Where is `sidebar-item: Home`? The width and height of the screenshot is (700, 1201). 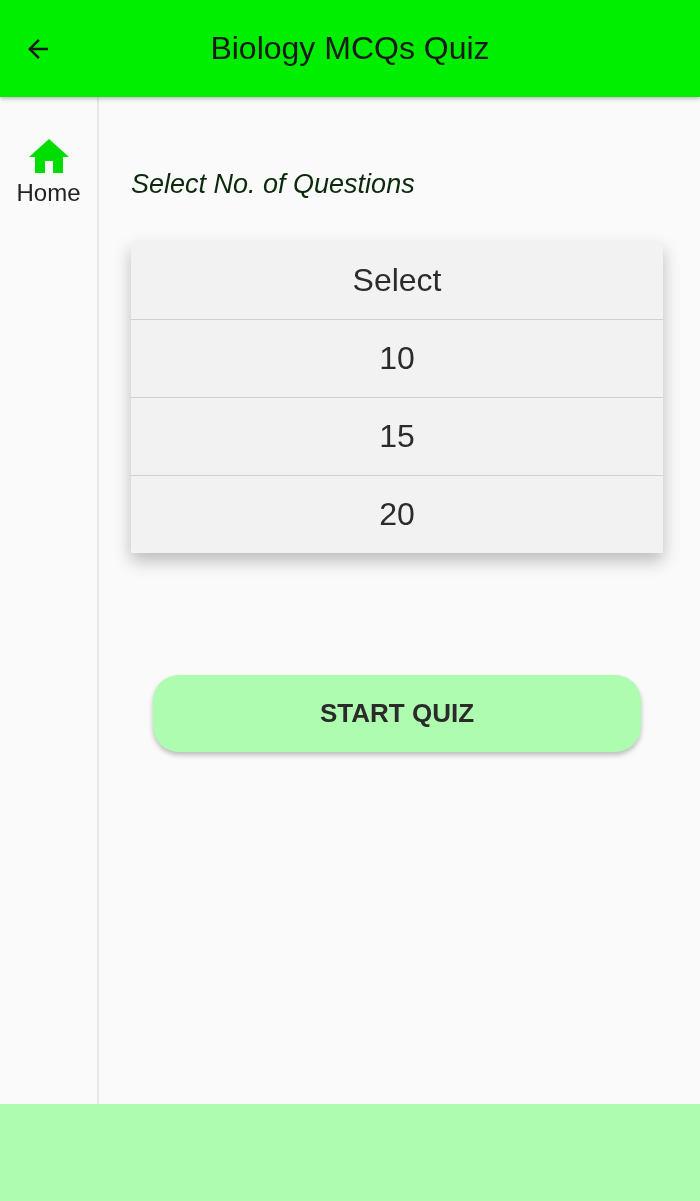 sidebar-item: Home is located at coordinates (48, 173).